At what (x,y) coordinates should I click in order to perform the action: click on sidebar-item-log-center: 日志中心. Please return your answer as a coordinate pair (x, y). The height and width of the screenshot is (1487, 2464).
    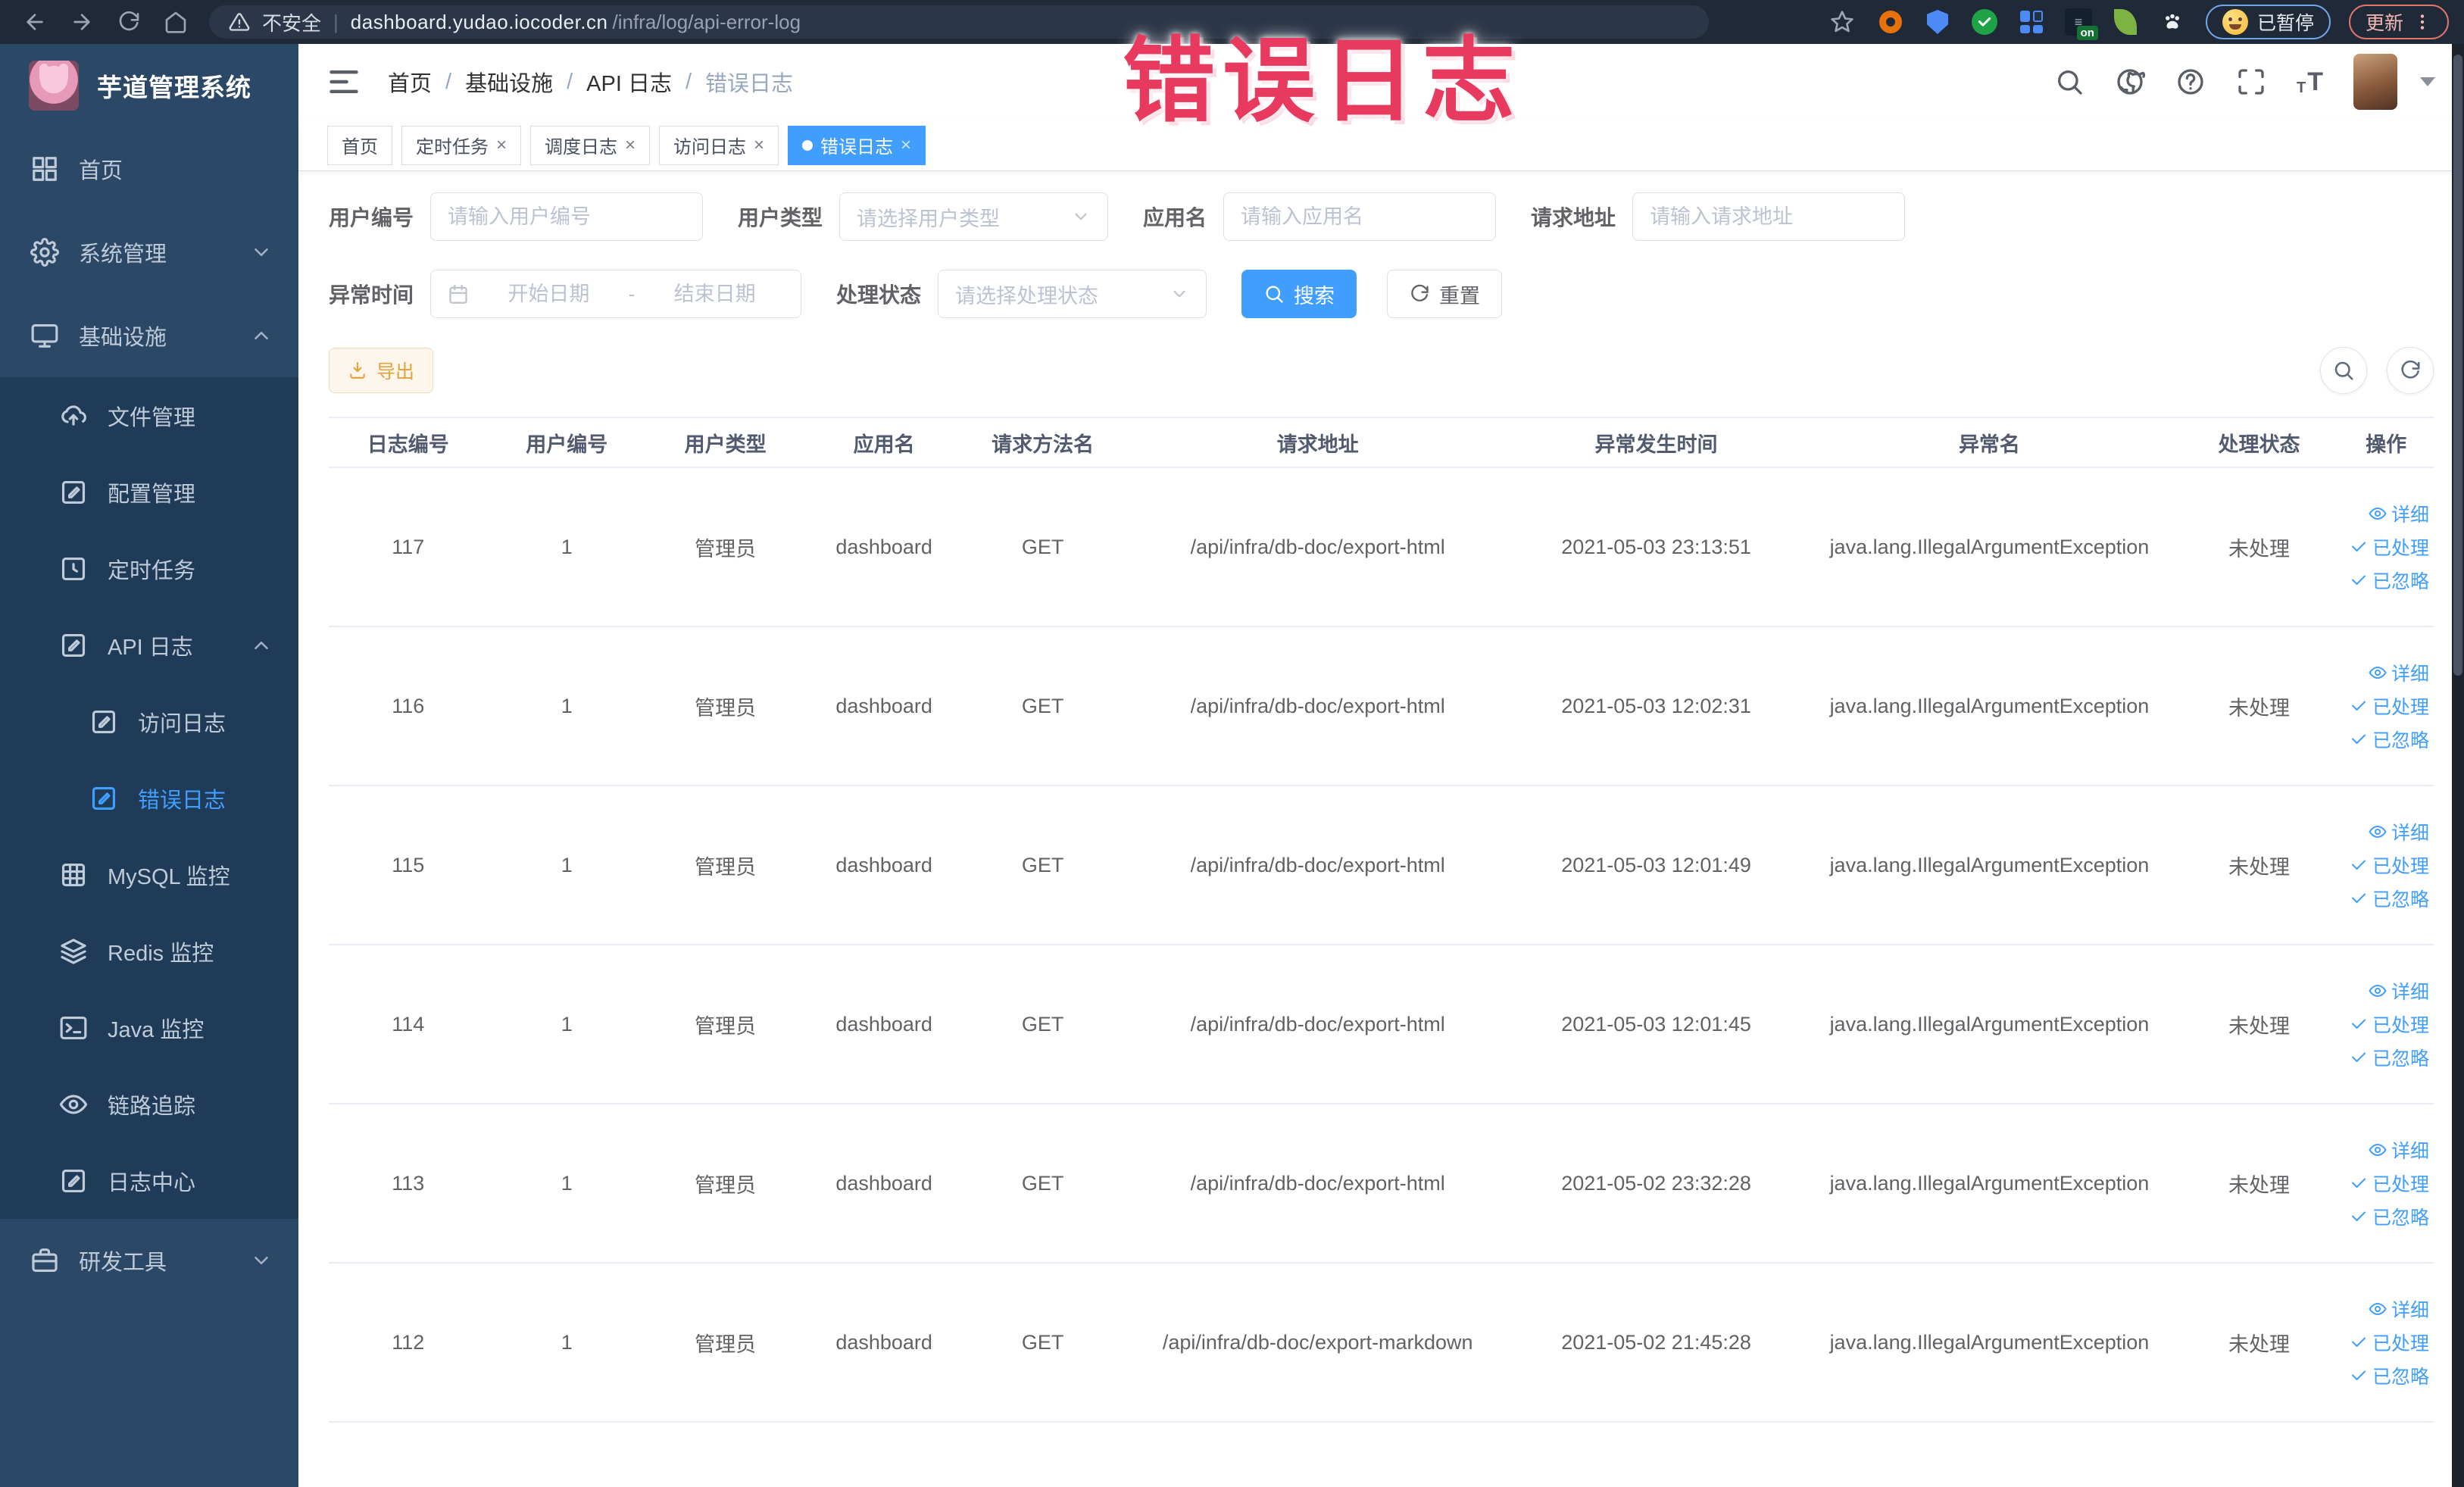
    Looking at the image, I should click on (149, 1180).